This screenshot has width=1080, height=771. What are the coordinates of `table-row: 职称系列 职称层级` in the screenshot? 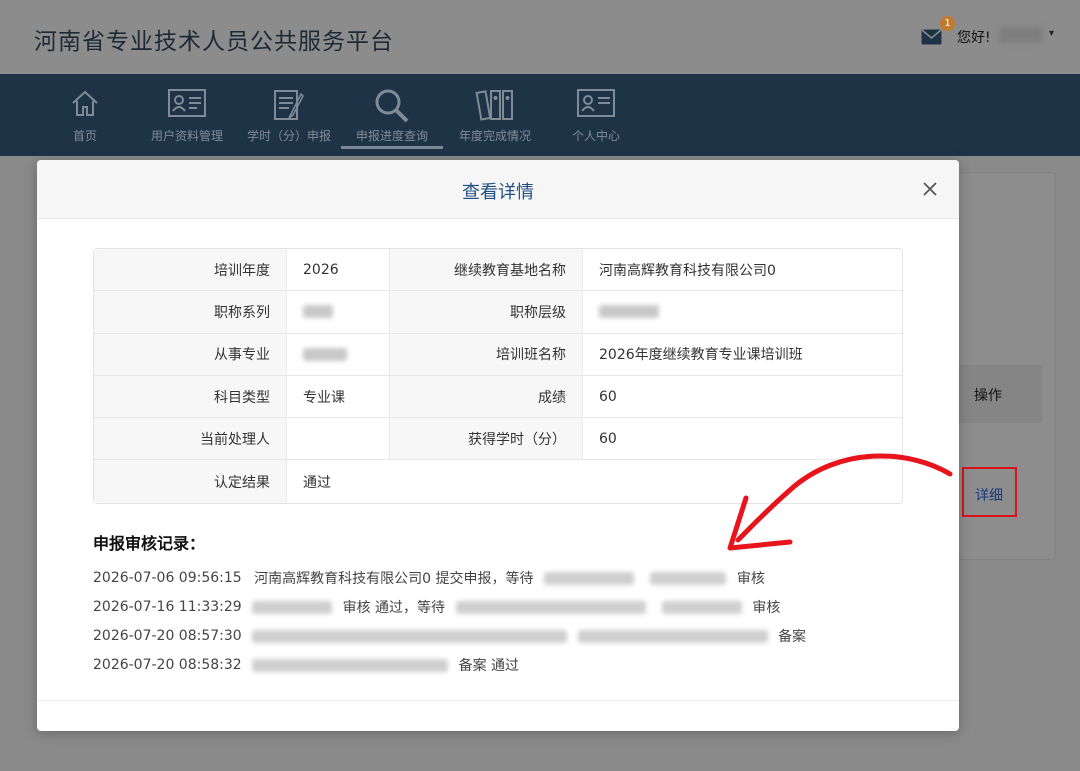 It's located at (498, 312).